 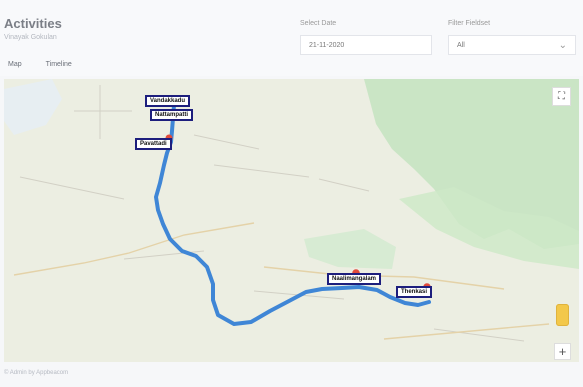 What do you see at coordinates (36, 373) in the screenshot?
I see `footer-text: © Admin by Appbeacom` at bounding box center [36, 373].